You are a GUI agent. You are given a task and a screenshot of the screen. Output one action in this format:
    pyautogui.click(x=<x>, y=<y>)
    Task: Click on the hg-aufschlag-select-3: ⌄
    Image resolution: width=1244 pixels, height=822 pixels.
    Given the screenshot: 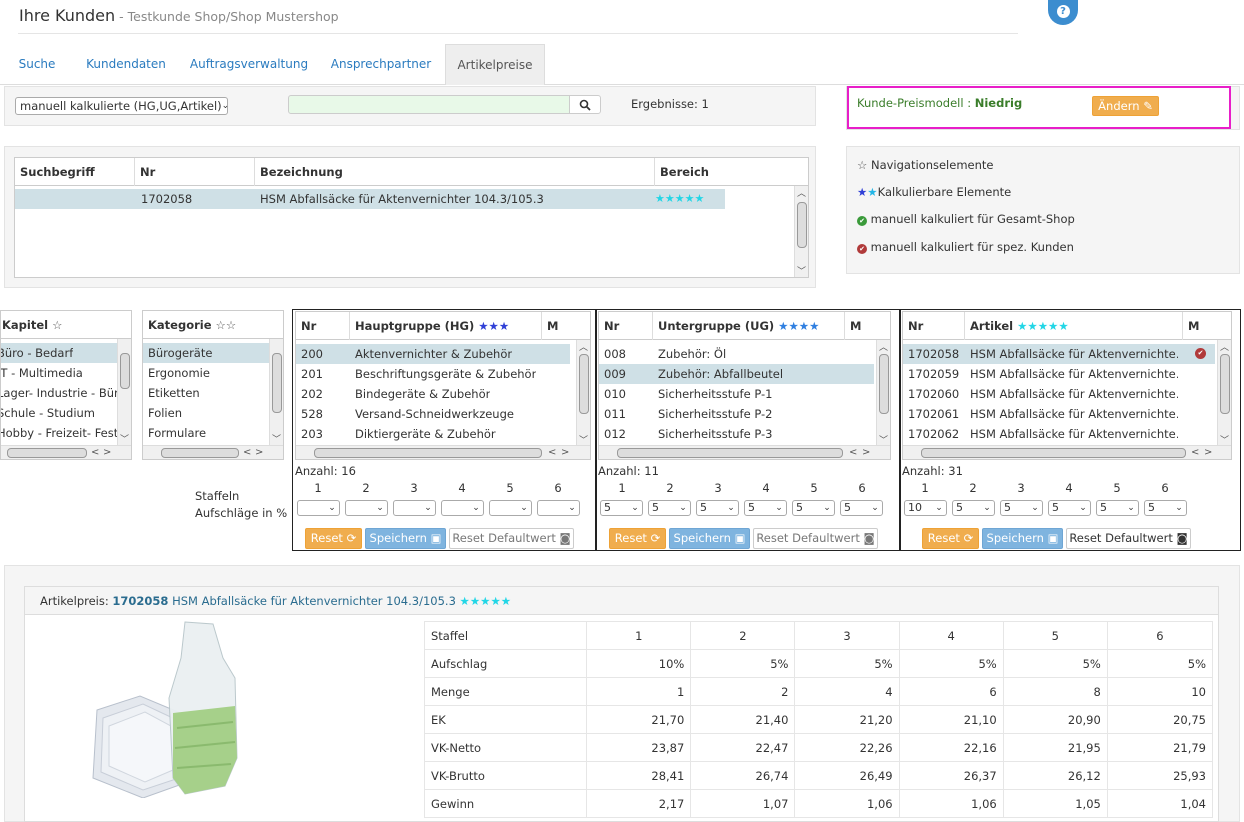 What is the action you would take?
    pyautogui.click(x=414, y=508)
    